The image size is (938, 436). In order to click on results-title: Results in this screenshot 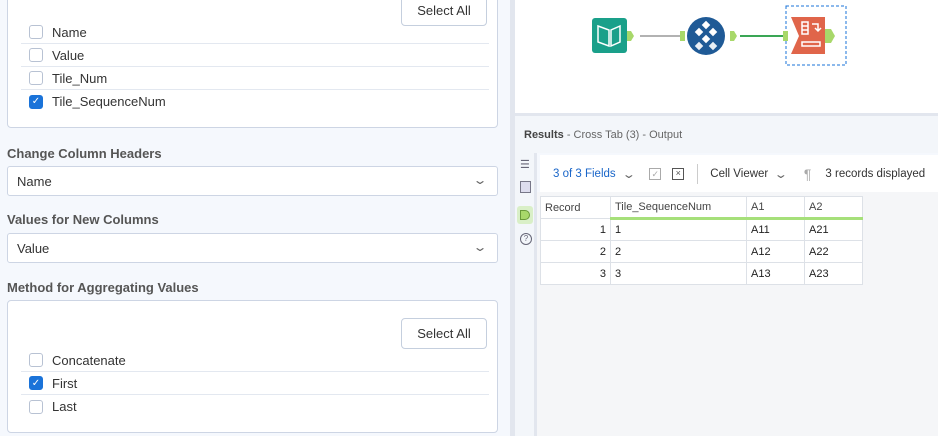, I will do `click(544, 135)`.